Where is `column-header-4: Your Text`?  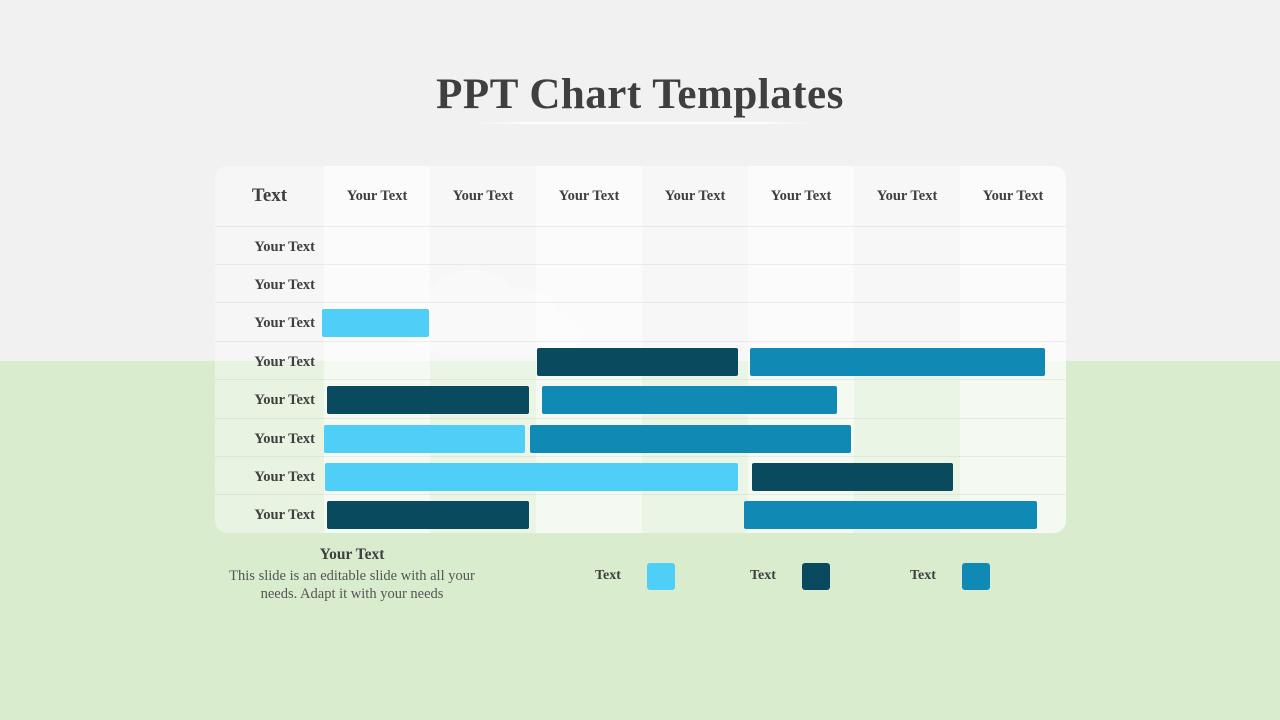 column-header-4: Your Text is located at coordinates (695, 195).